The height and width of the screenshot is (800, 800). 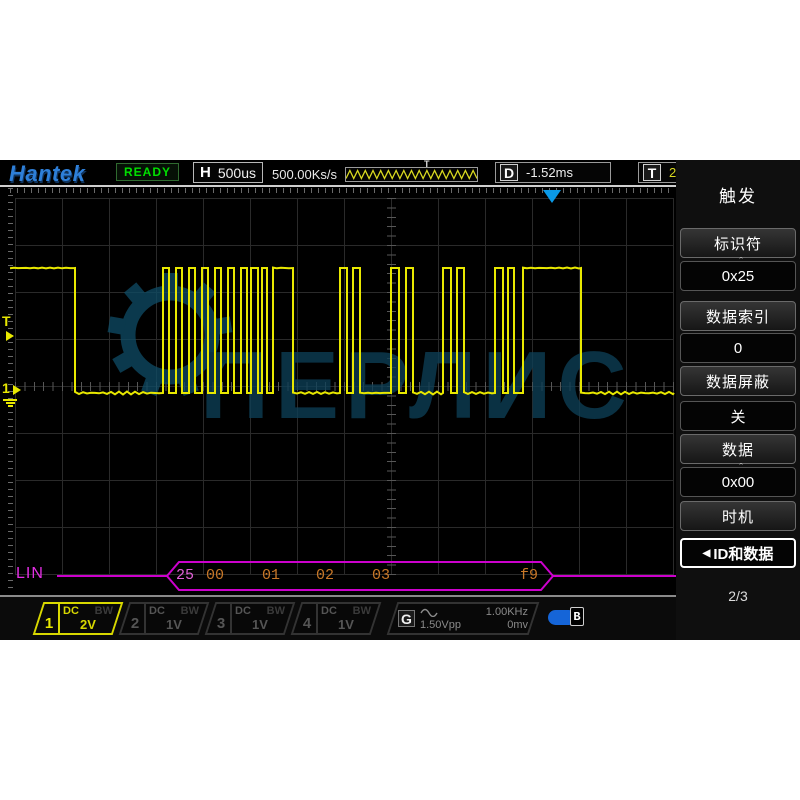 I want to click on menu-title: 触发, so click(x=738, y=196).